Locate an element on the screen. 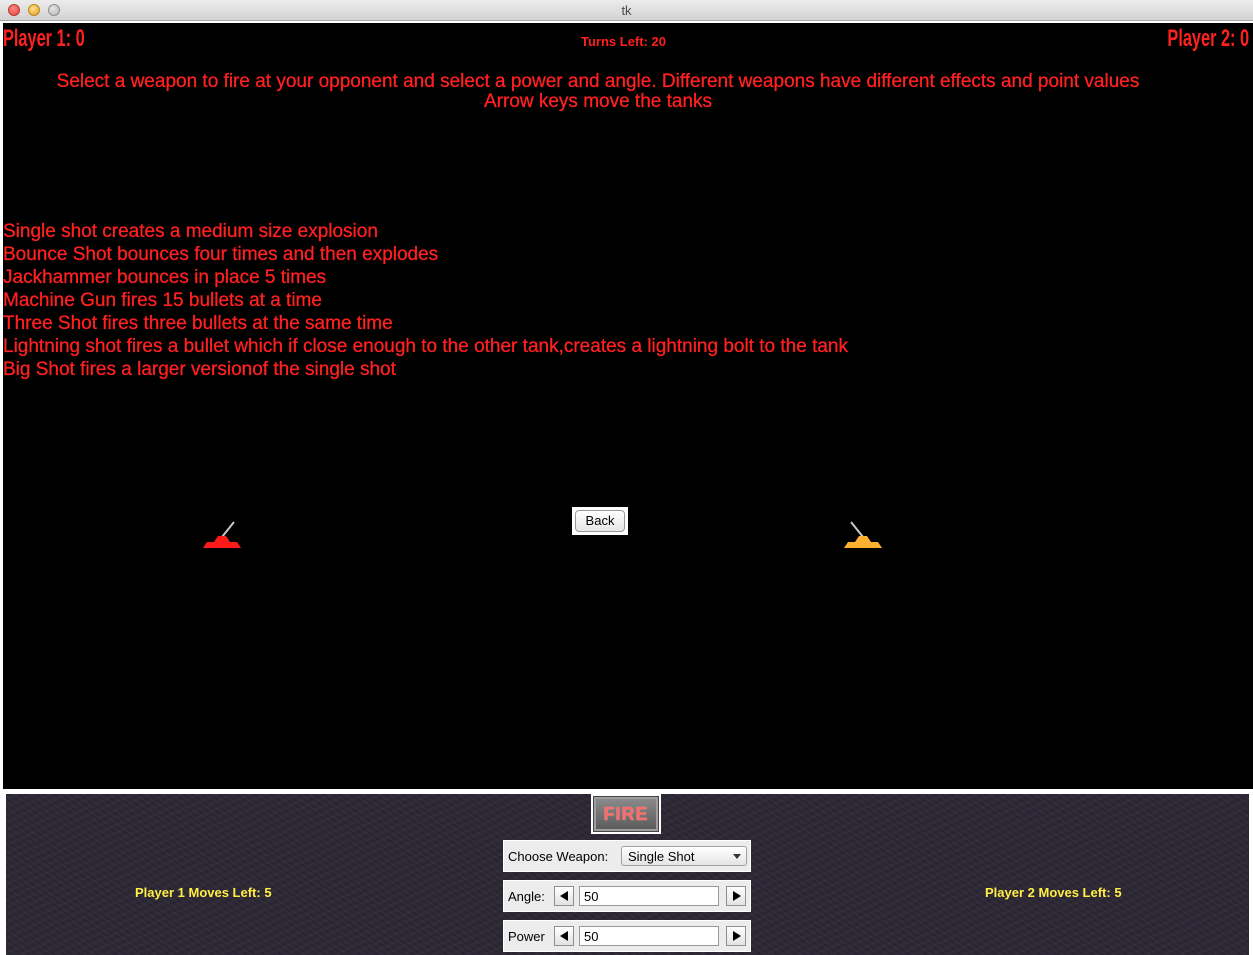 The height and width of the screenshot is (955, 1253). player1-moves-left: Player 1 Moves Left: 5 is located at coordinates (203, 892).